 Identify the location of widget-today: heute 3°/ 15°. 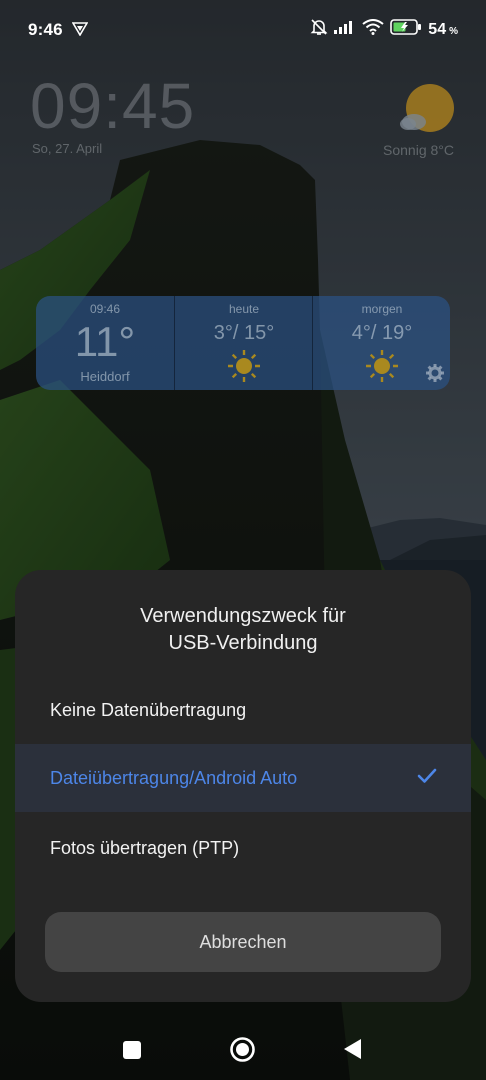
(244, 343).